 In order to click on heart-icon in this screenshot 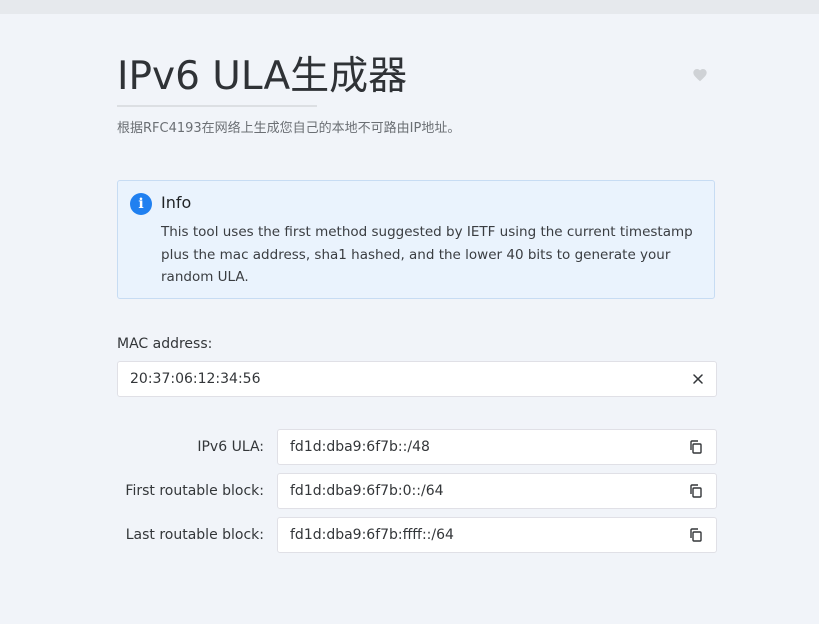, I will do `click(700, 75)`.